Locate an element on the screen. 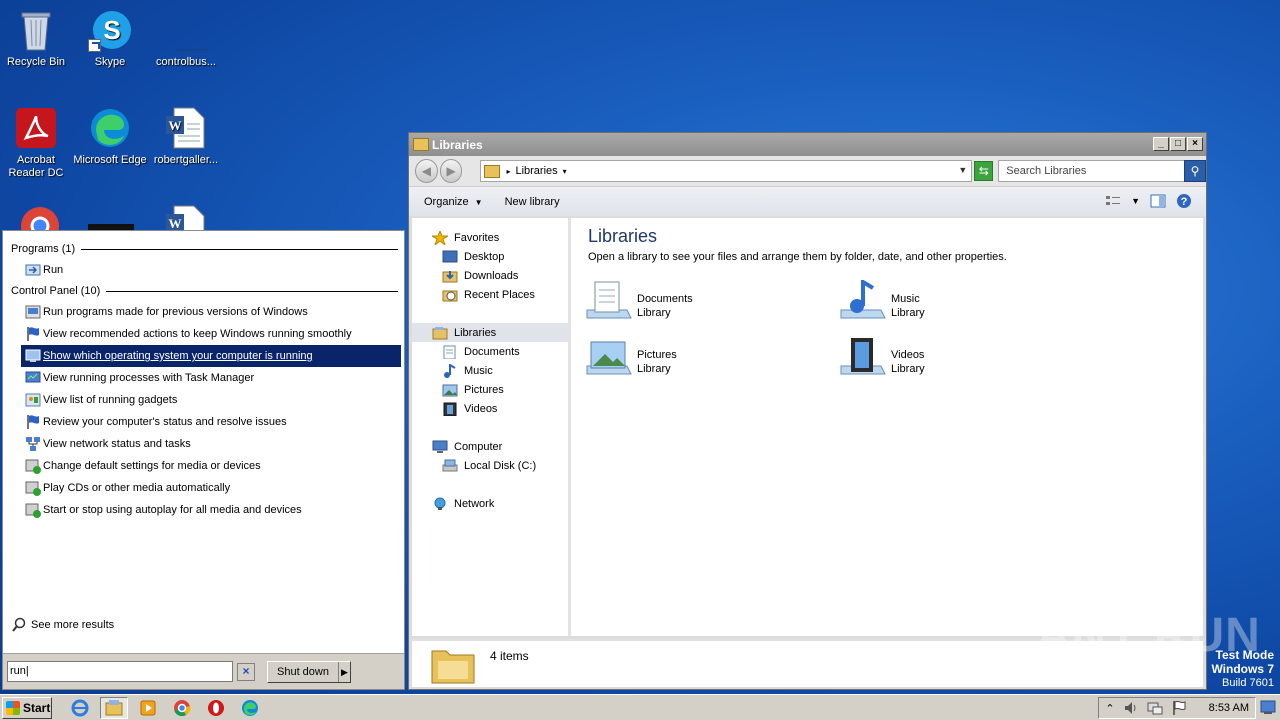  taskbar-opera is located at coordinates (216, 708).